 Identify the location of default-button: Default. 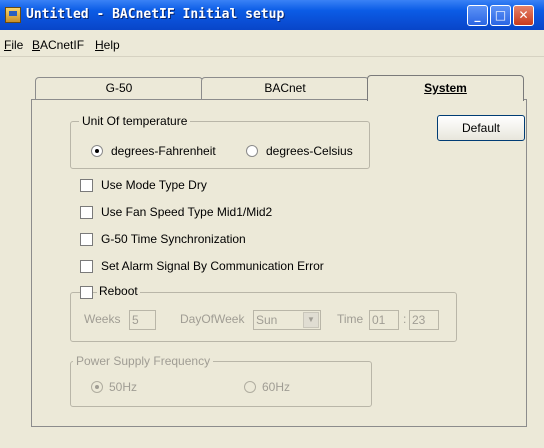
(481, 128).